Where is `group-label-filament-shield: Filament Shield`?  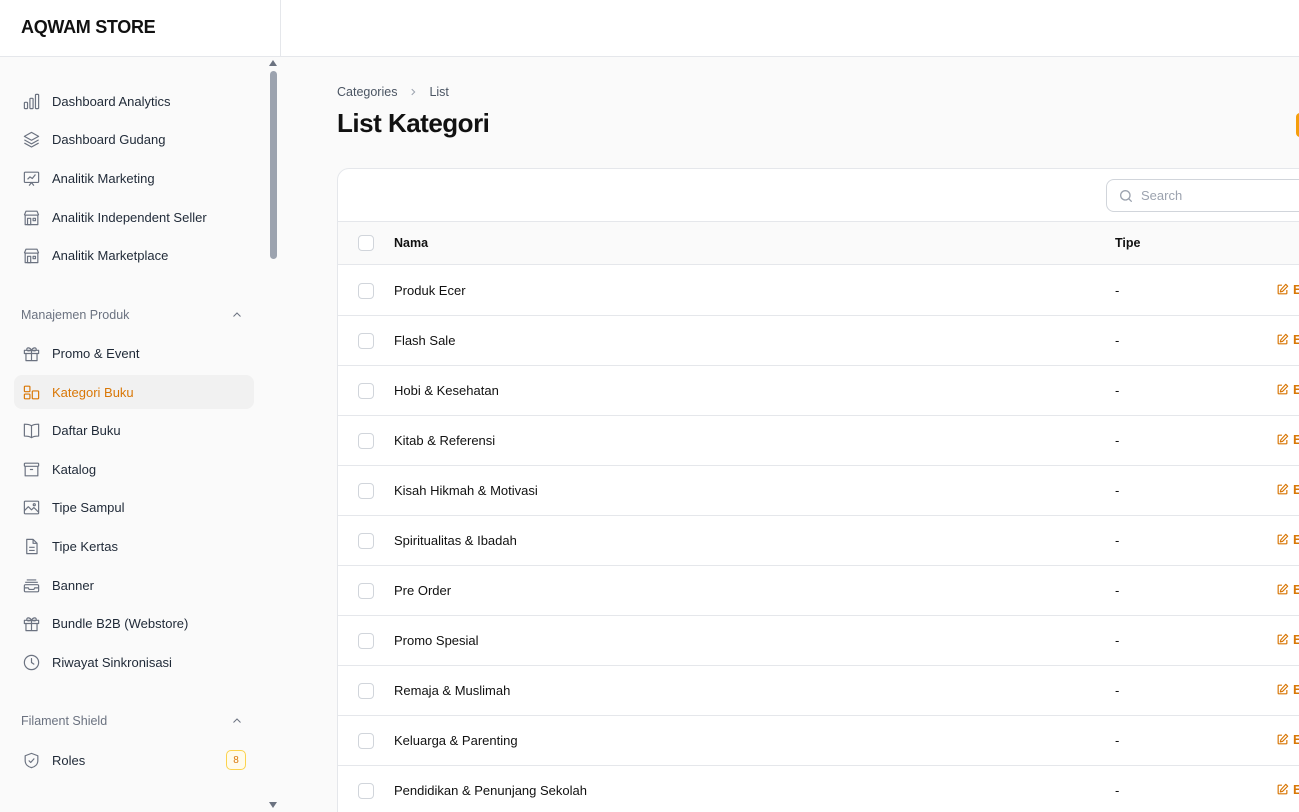 group-label-filament-shield: Filament Shield is located at coordinates (64, 721).